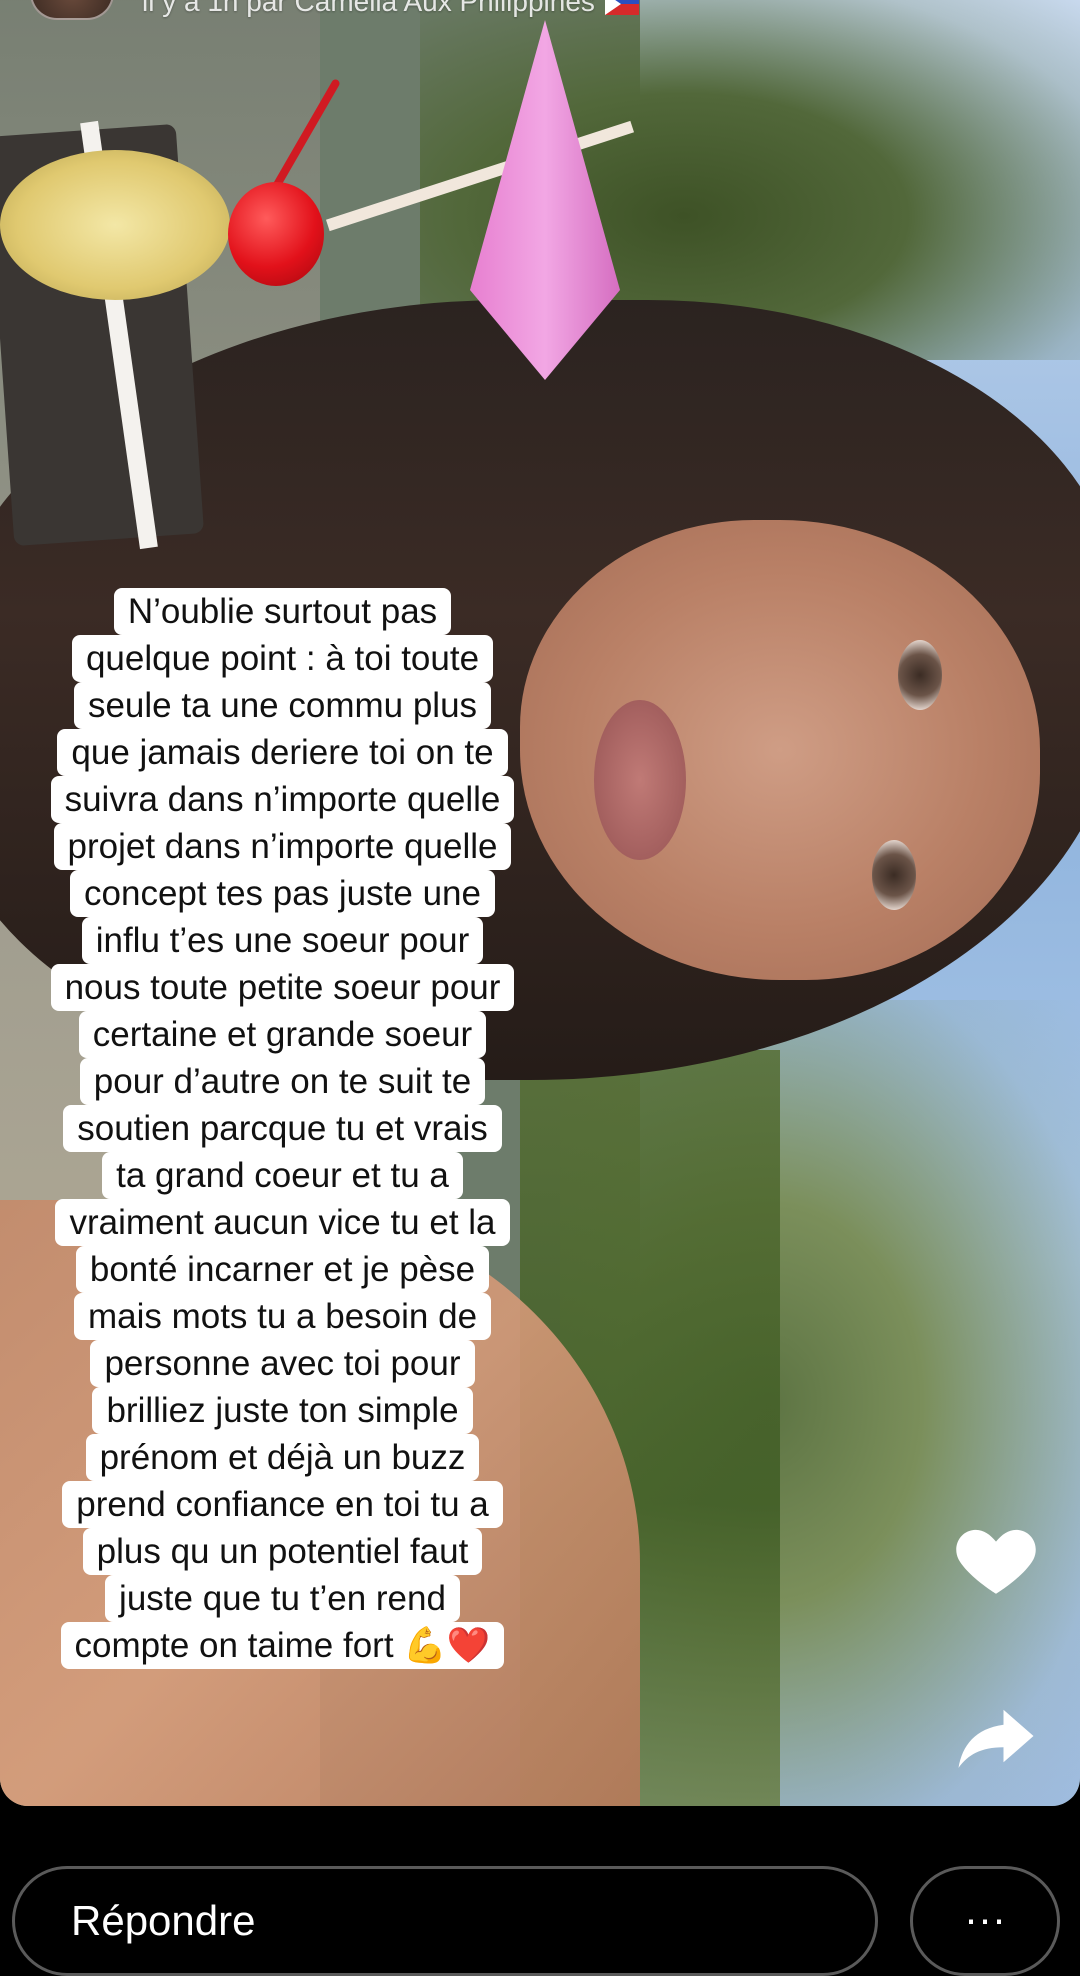 Image resolution: width=1080 pixels, height=1976 pixels. Describe the element at coordinates (640, 780) in the screenshot. I see `lips-area` at that location.